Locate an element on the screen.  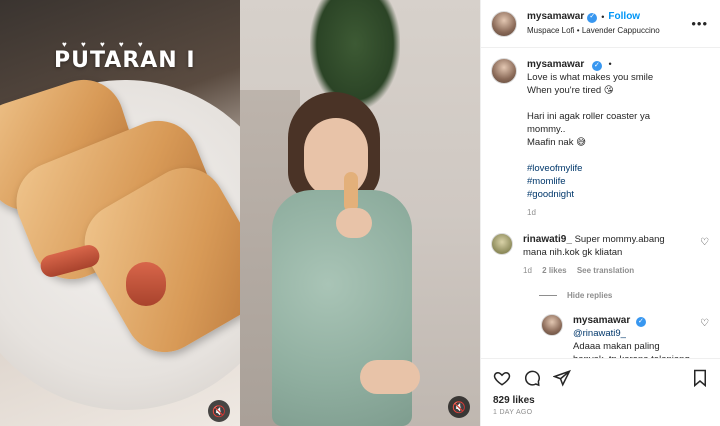
hashtag-link: #goodnight is located at coordinates (590, 194).